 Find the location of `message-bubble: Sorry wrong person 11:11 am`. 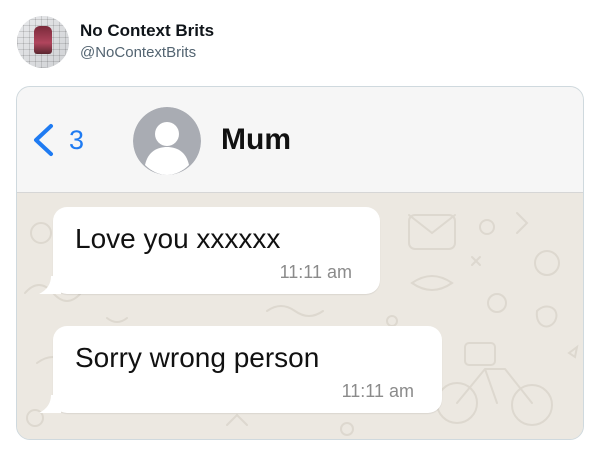

message-bubble: Sorry wrong person 11:11 am is located at coordinates (240, 369).